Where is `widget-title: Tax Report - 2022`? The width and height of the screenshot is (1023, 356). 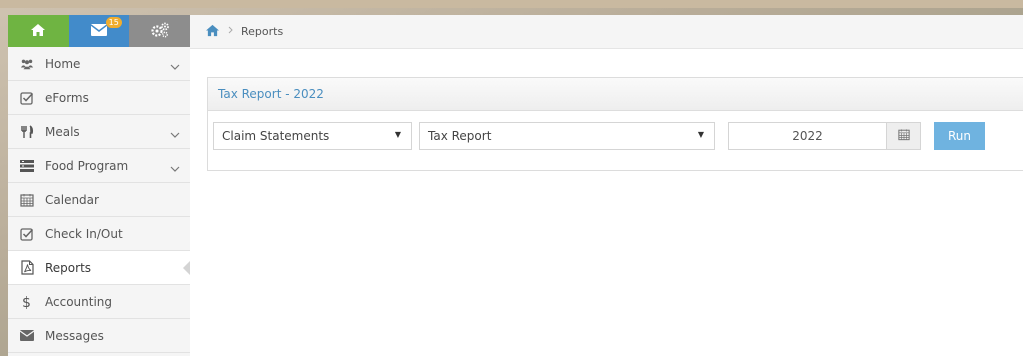
widget-title: Tax Report - 2022 is located at coordinates (271, 94).